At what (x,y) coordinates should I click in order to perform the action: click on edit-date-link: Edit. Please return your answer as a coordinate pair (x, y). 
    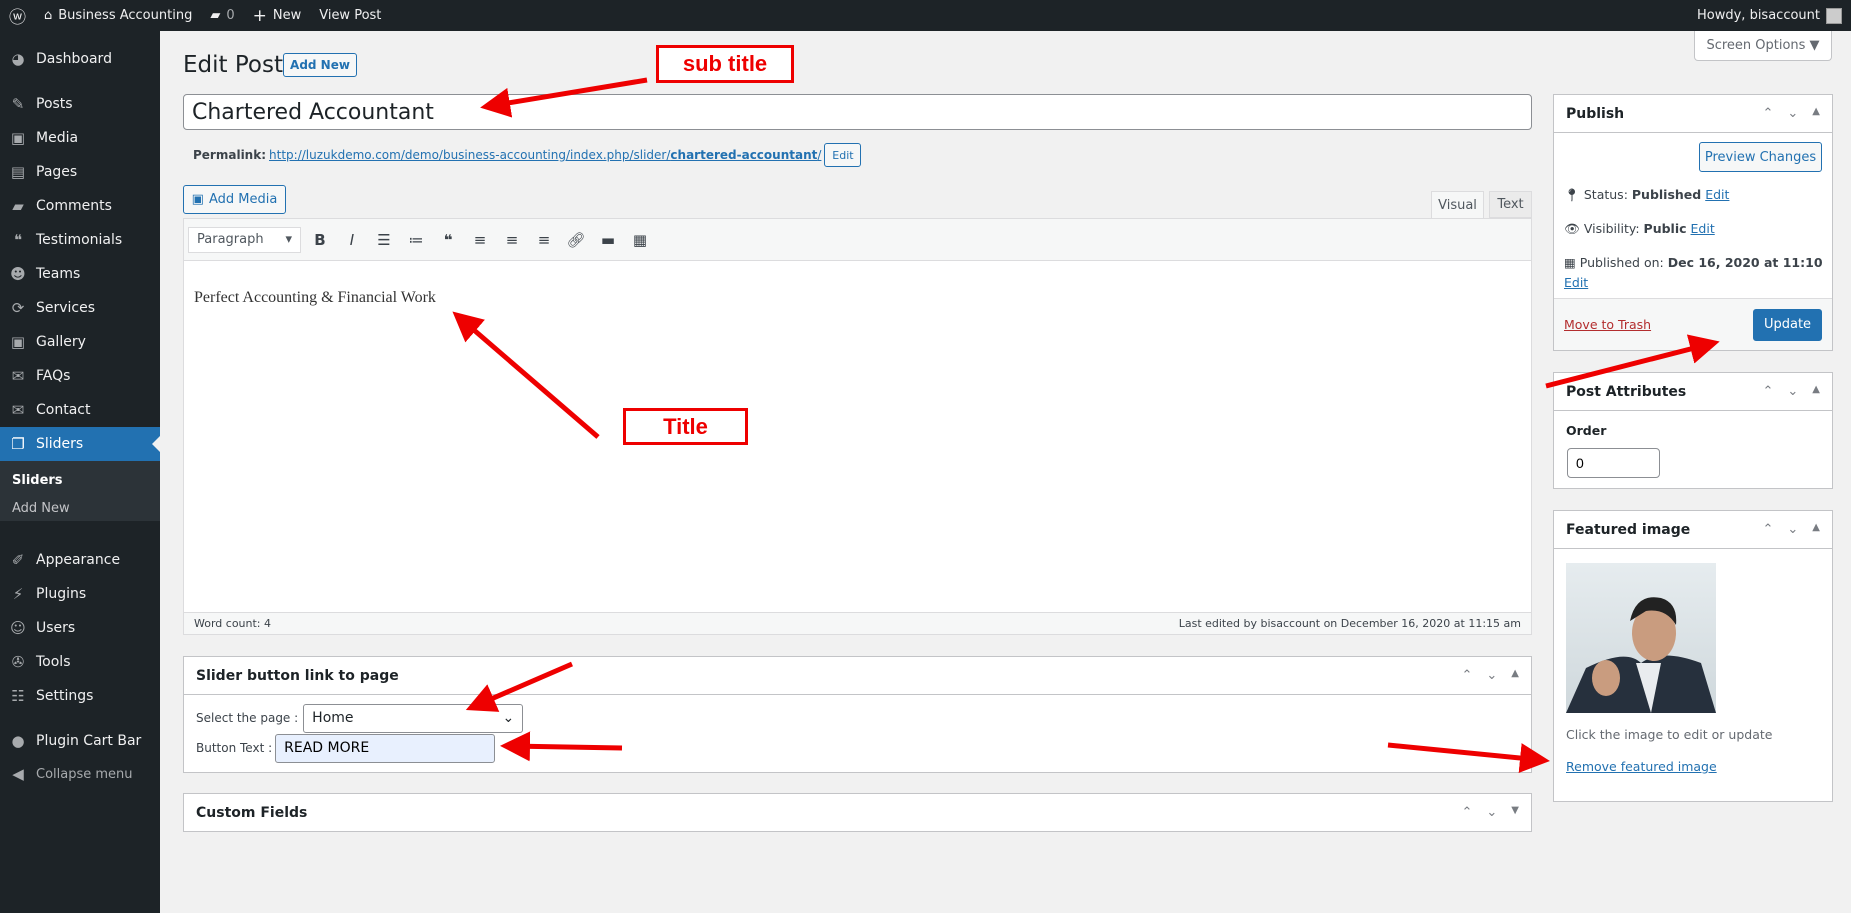
    Looking at the image, I should click on (1576, 282).